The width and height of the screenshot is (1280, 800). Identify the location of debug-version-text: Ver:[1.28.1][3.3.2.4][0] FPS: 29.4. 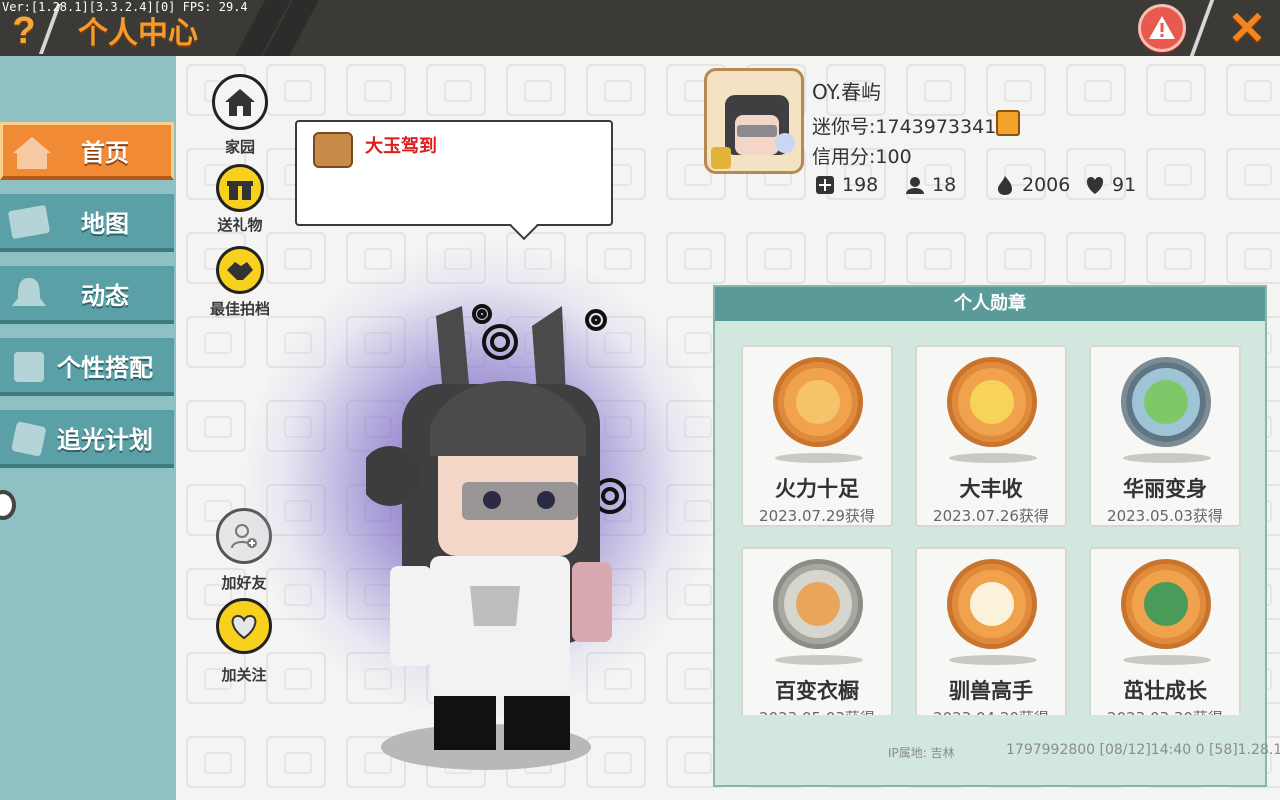
(125, 7).